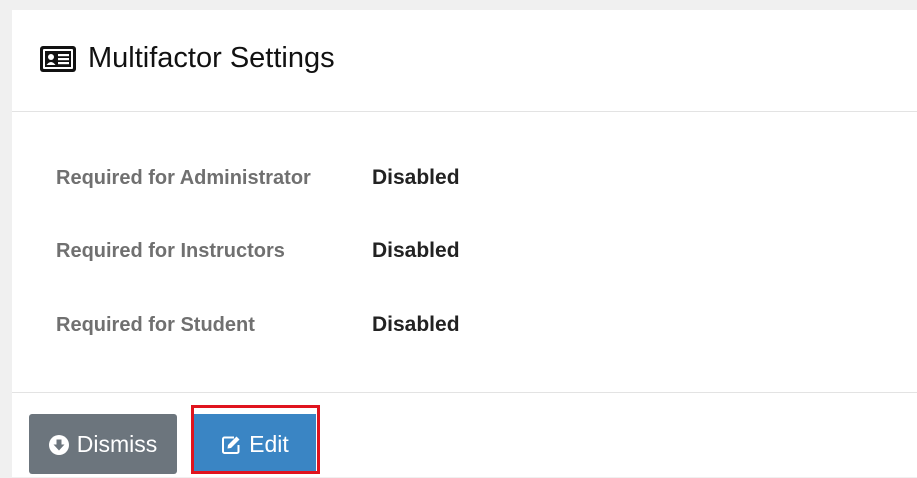 This screenshot has width=917, height=478. What do you see at coordinates (231, 444) in the screenshot?
I see `edit-icon` at bounding box center [231, 444].